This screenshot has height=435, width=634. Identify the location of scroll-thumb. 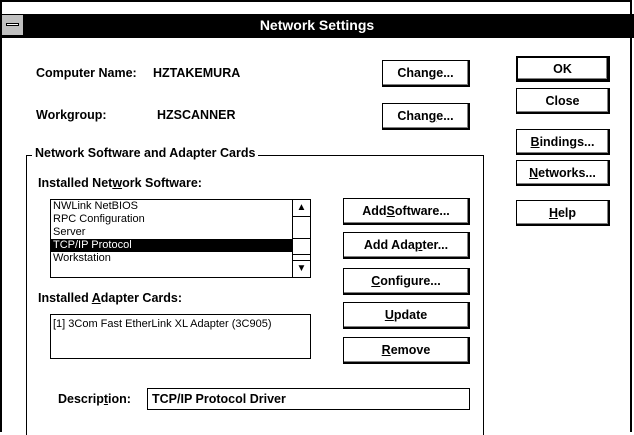
(301, 246).